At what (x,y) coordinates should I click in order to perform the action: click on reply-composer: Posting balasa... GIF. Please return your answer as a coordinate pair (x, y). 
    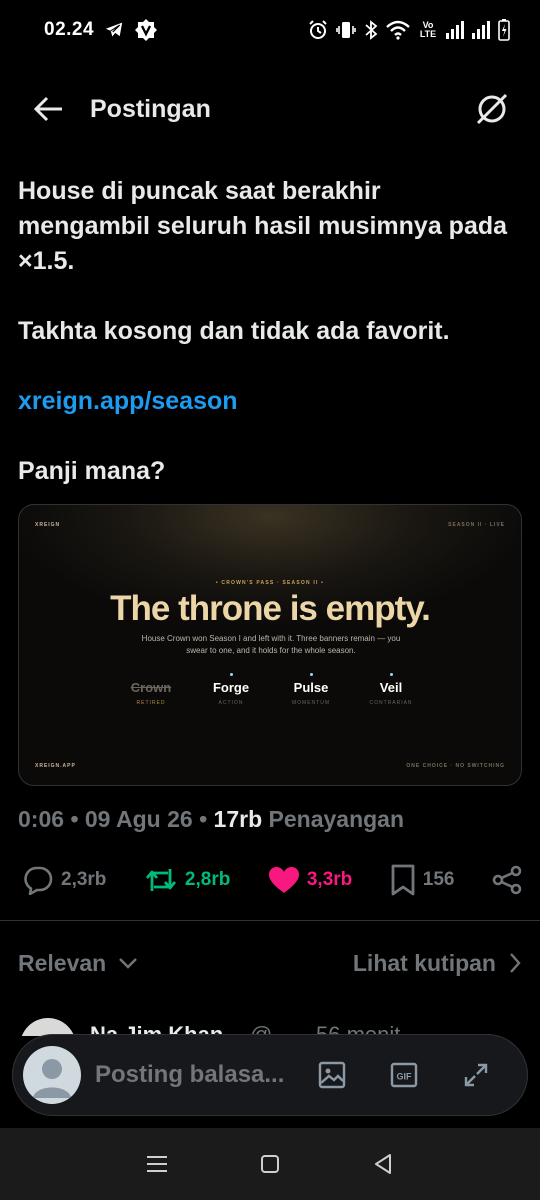
    Looking at the image, I should click on (270, 1075).